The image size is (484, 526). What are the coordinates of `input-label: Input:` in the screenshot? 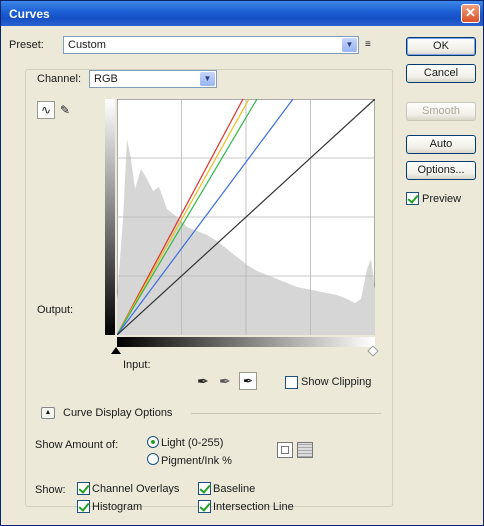 It's located at (137, 365).